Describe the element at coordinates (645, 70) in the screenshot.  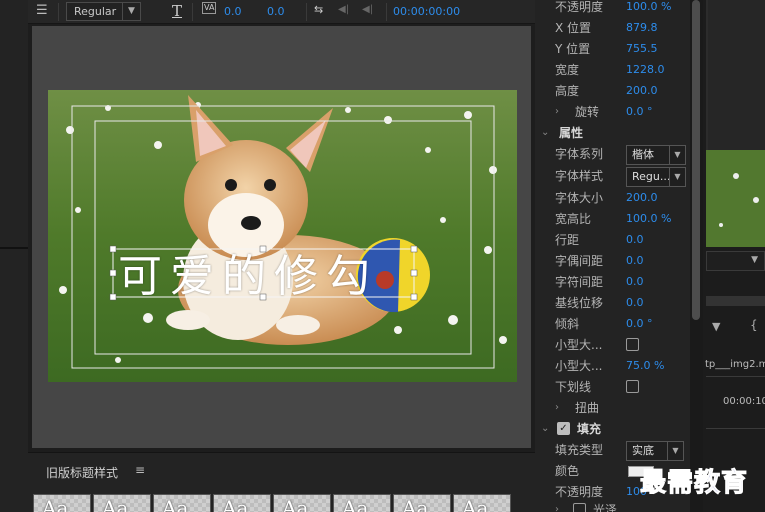
I see `width-value: 1228.0` at that location.